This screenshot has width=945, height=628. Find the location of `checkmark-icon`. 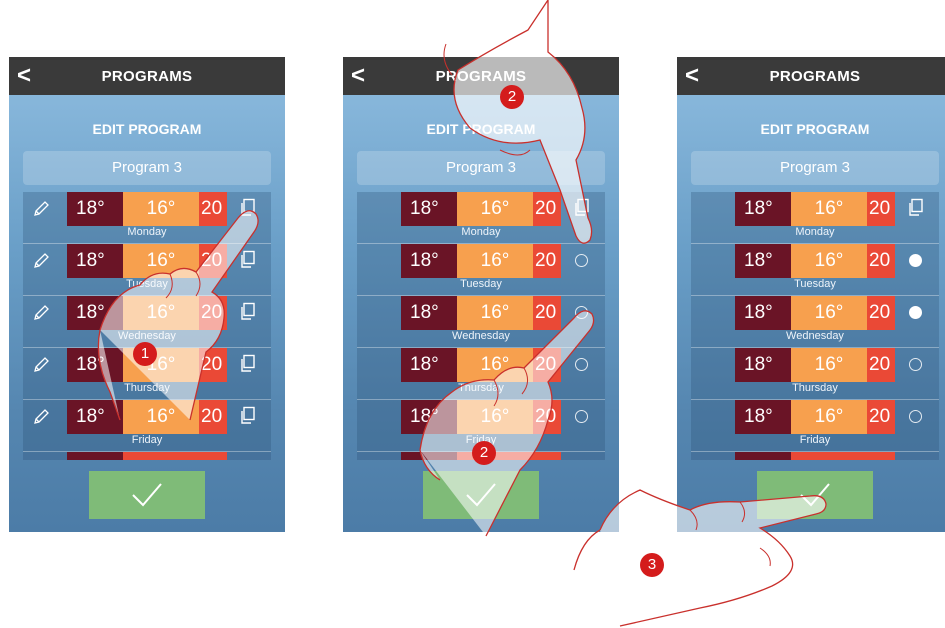

checkmark-icon is located at coordinates (147, 495).